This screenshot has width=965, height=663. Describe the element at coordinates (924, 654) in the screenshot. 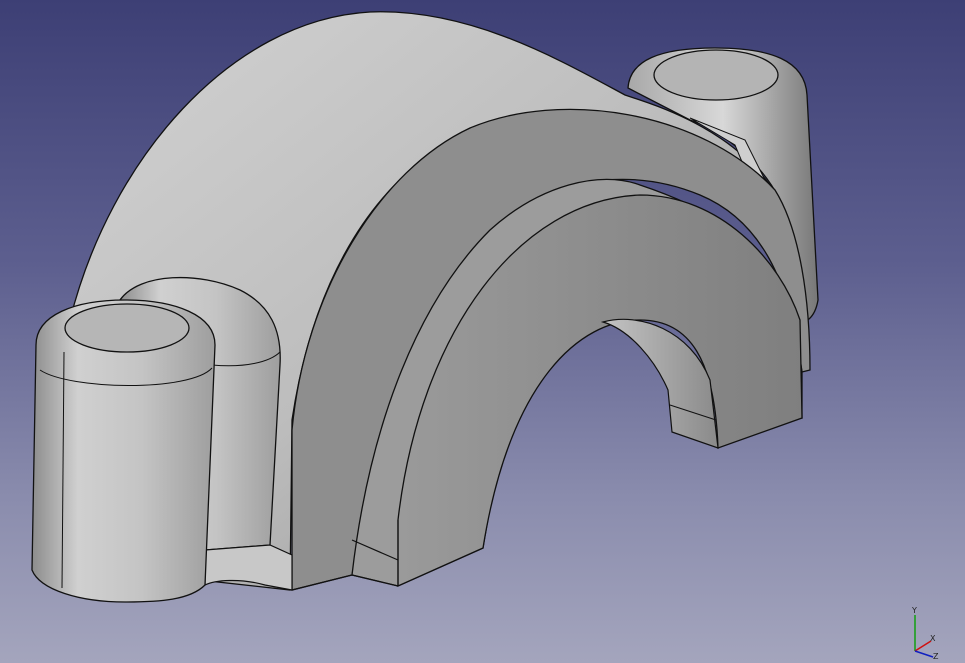

I see `z-axis-line` at that location.